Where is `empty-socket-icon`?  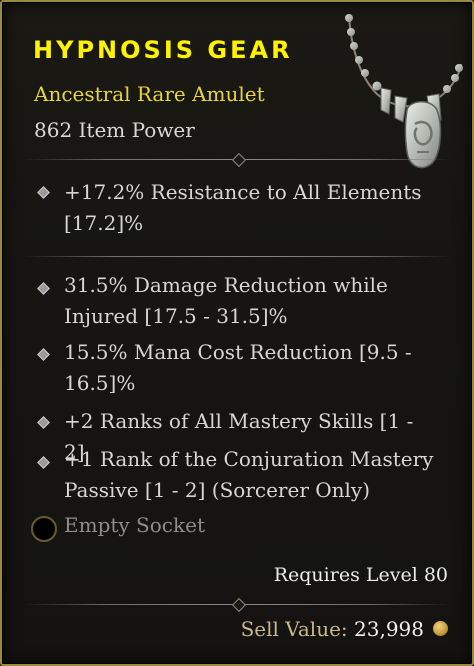 empty-socket-icon is located at coordinates (44, 529).